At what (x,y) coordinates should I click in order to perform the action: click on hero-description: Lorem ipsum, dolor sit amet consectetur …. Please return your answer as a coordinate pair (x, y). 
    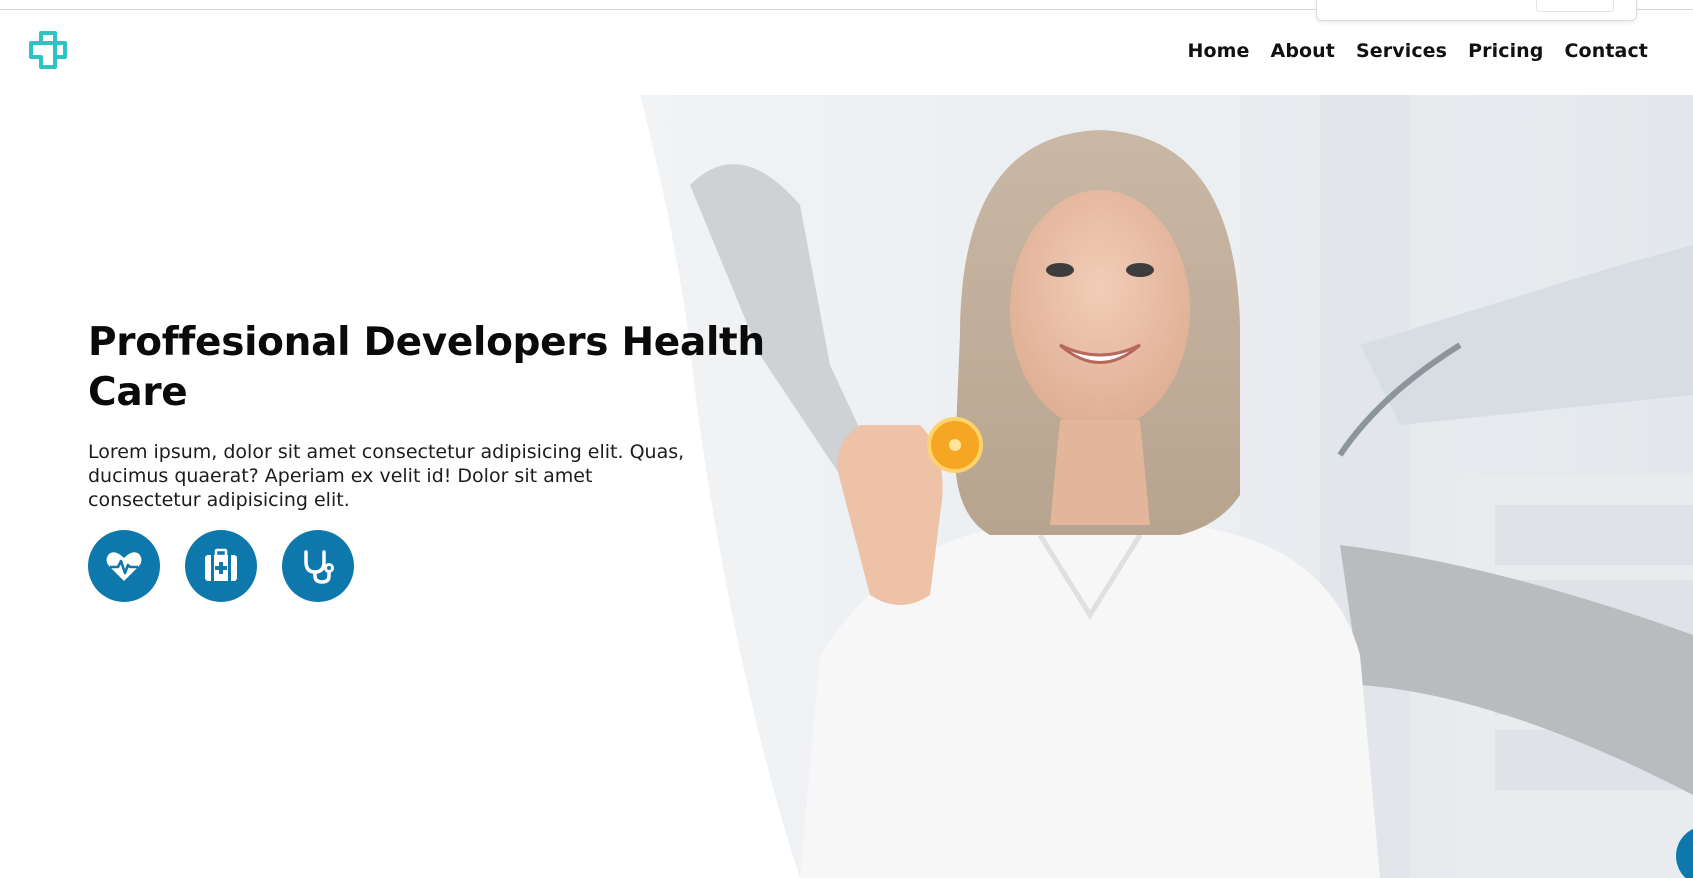
    Looking at the image, I should click on (386, 476).